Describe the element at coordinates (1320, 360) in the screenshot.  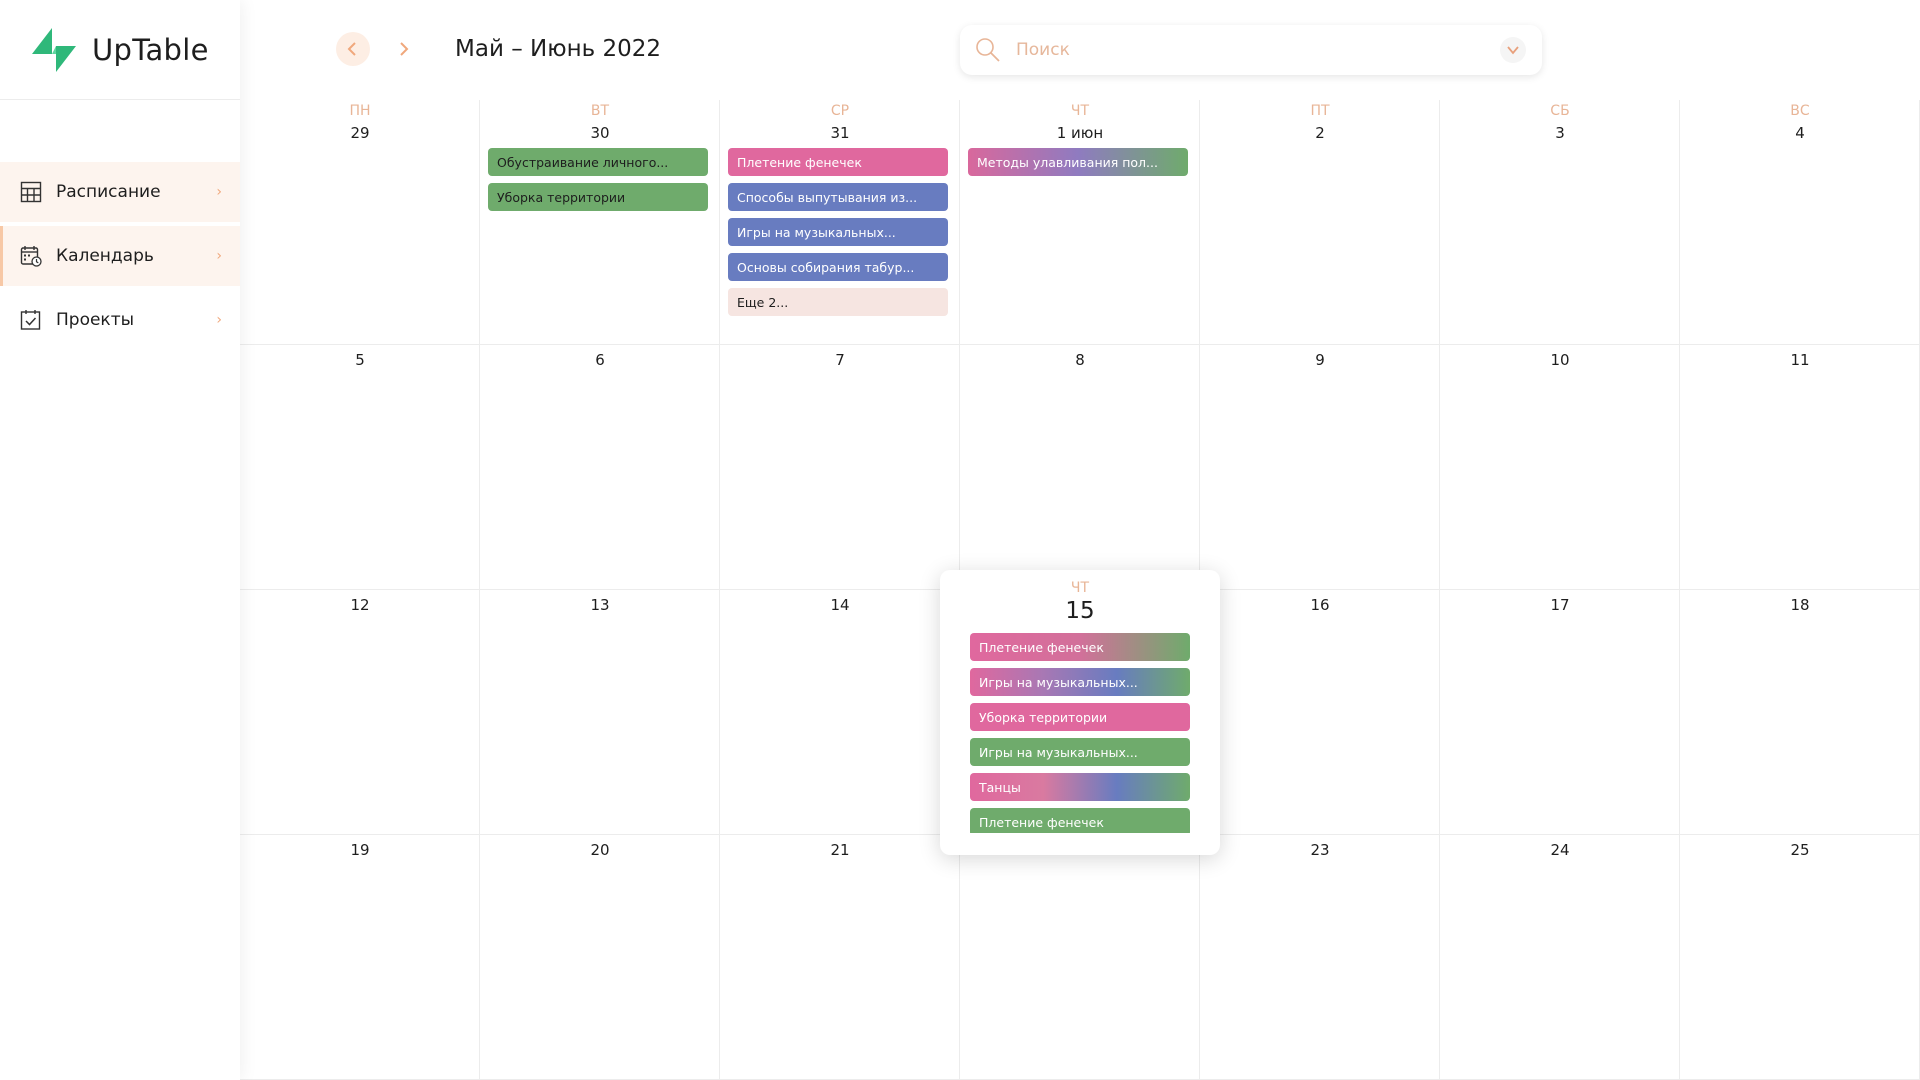
I see `day-number: 9` at that location.